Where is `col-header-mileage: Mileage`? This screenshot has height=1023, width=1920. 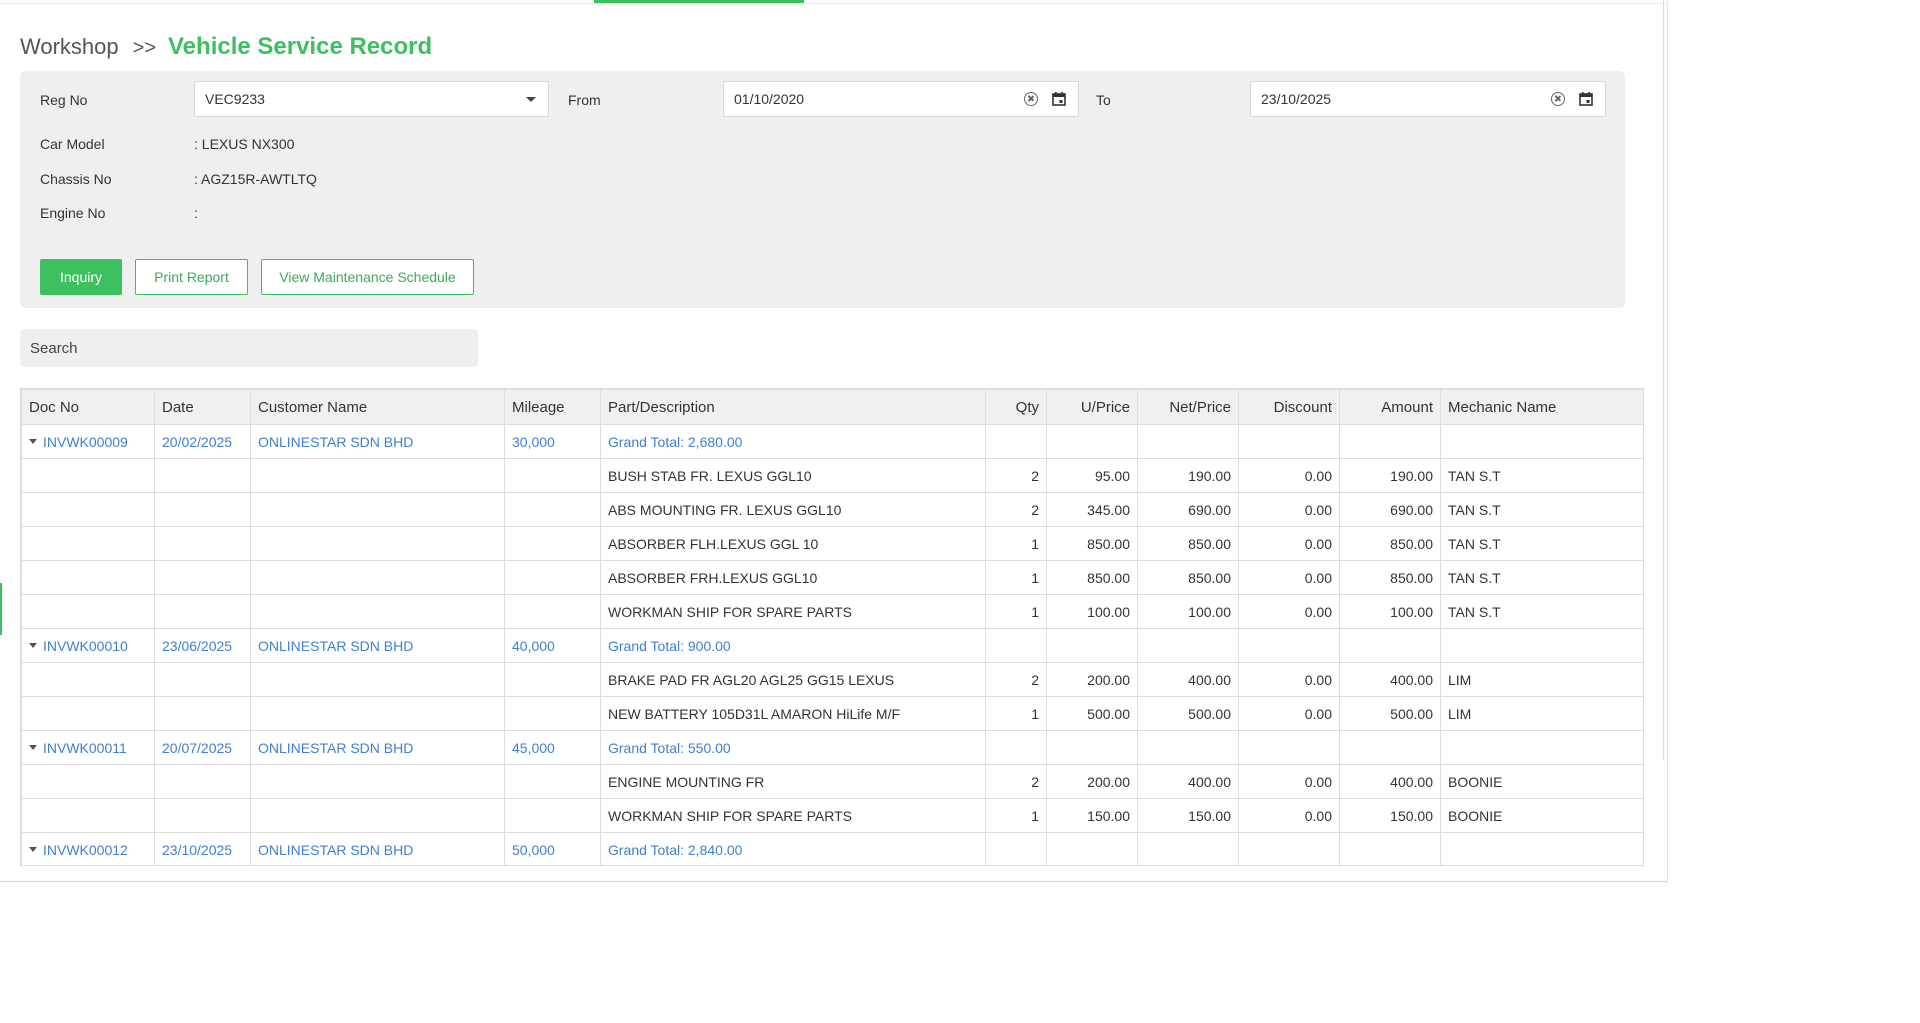 col-header-mileage: Mileage is located at coordinates (552, 407).